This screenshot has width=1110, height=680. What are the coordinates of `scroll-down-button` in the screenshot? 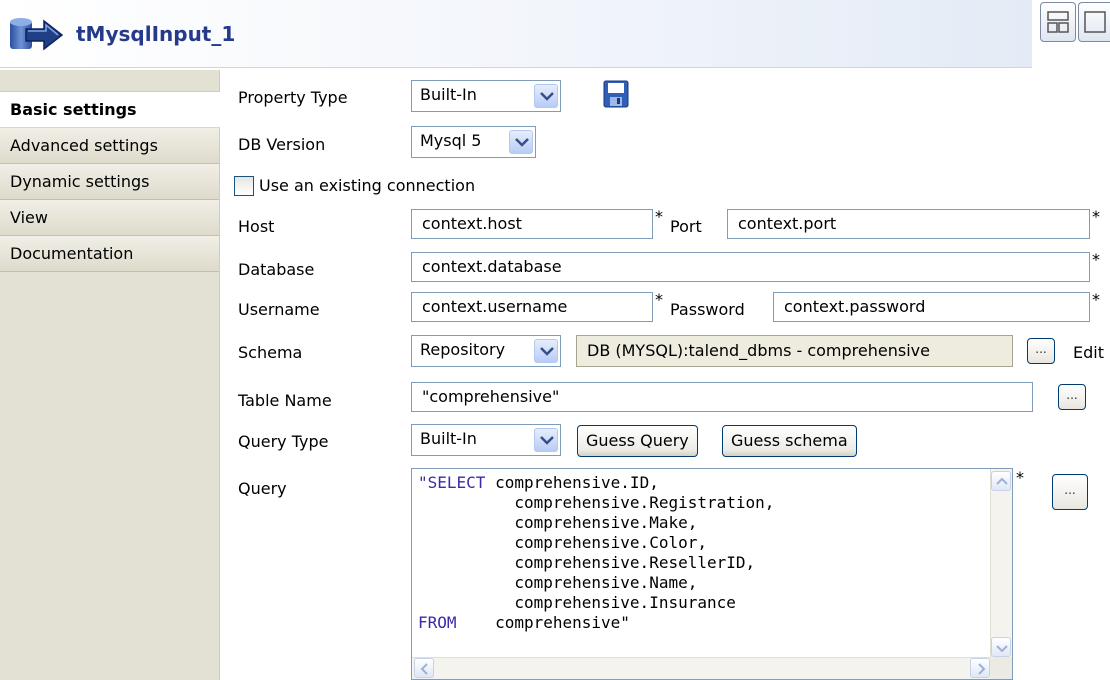 It's located at (1001, 647).